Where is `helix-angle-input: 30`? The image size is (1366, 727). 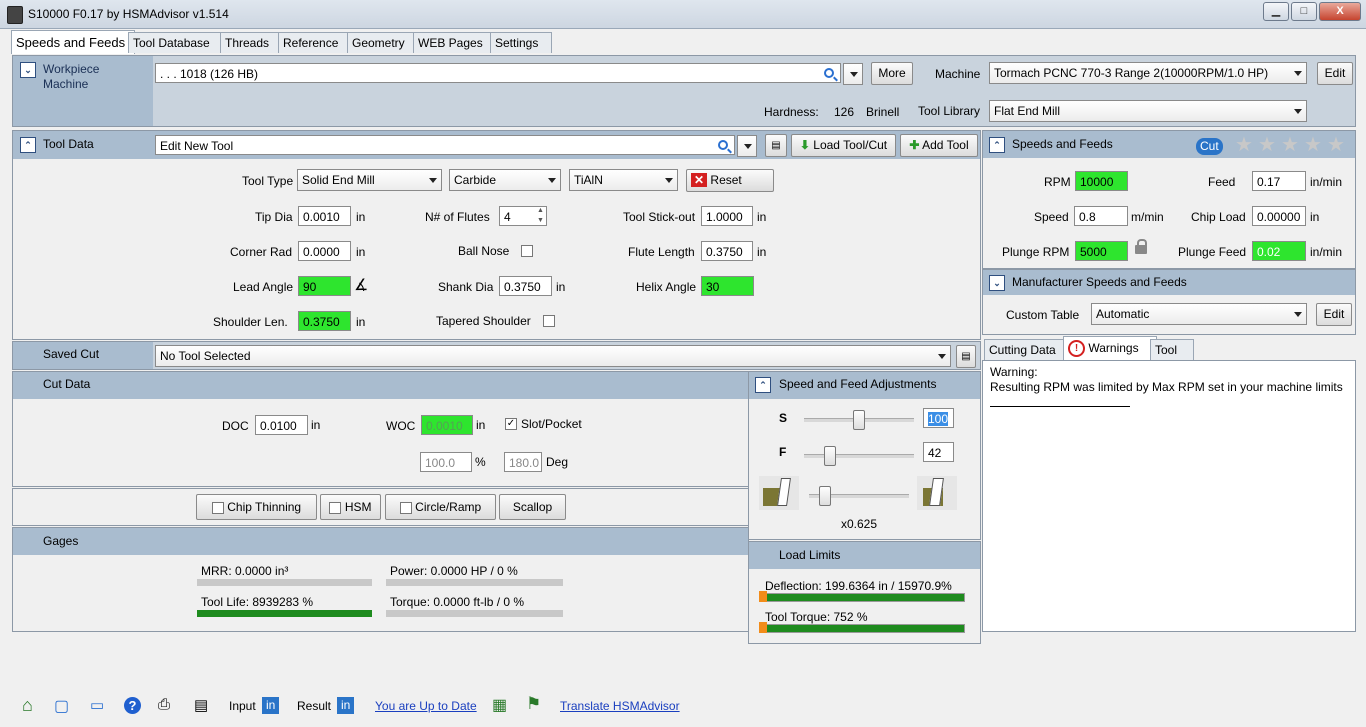 helix-angle-input: 30 is located at coordinates (727, 286).